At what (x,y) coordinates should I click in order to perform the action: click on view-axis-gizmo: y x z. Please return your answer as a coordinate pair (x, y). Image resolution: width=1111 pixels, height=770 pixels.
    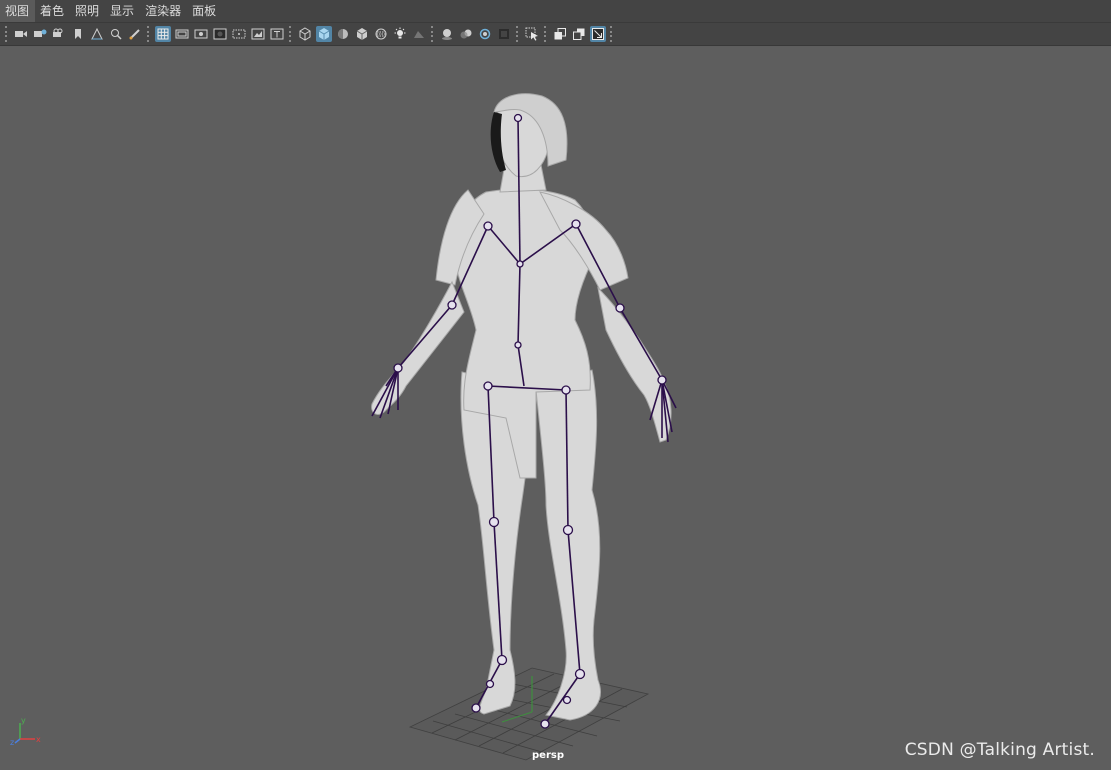
    Looking at the image, I should click on (28, 733).